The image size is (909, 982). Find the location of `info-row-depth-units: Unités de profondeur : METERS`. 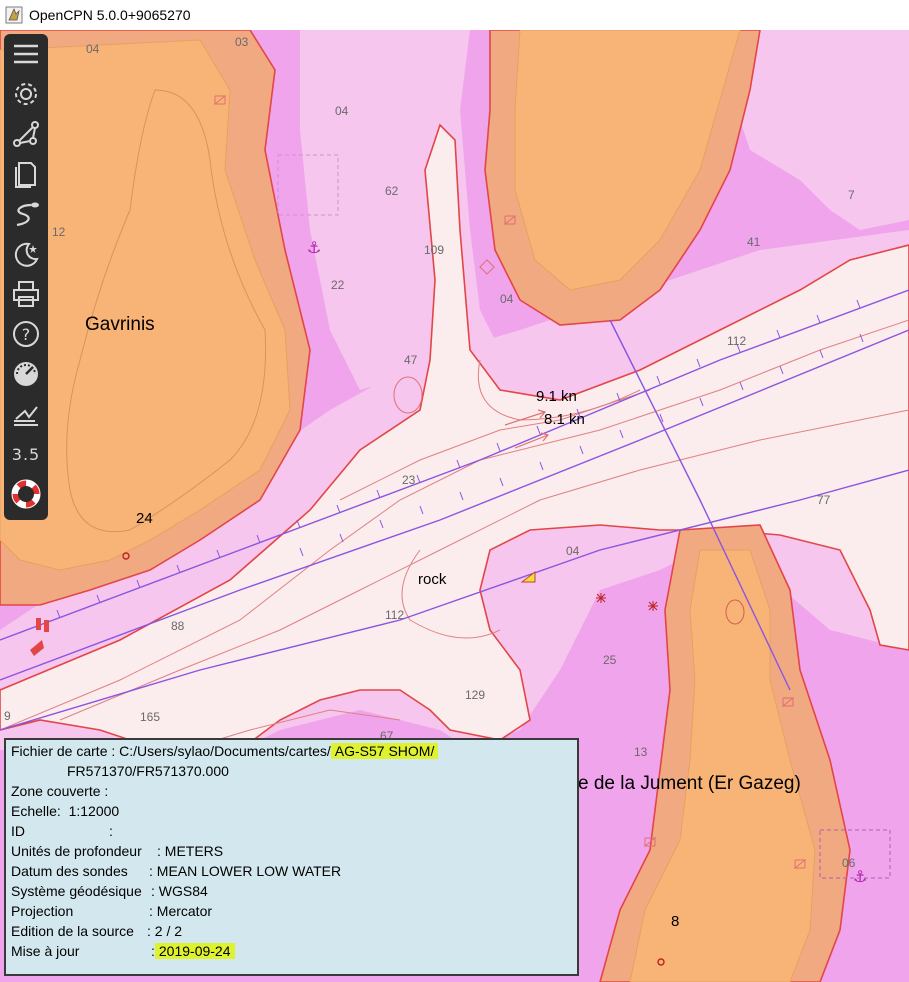

info-row-depth-units: Unités de profondeur : METERS is located at coordinates (117, 851).